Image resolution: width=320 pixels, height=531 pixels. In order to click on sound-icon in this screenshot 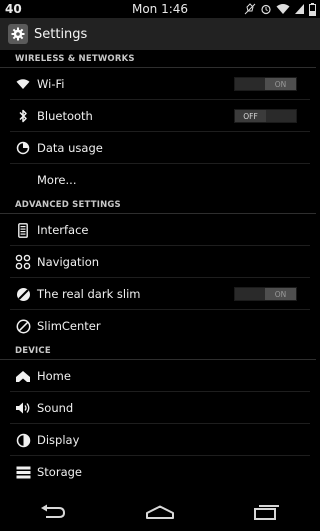, I will do `click(23, 408)`.